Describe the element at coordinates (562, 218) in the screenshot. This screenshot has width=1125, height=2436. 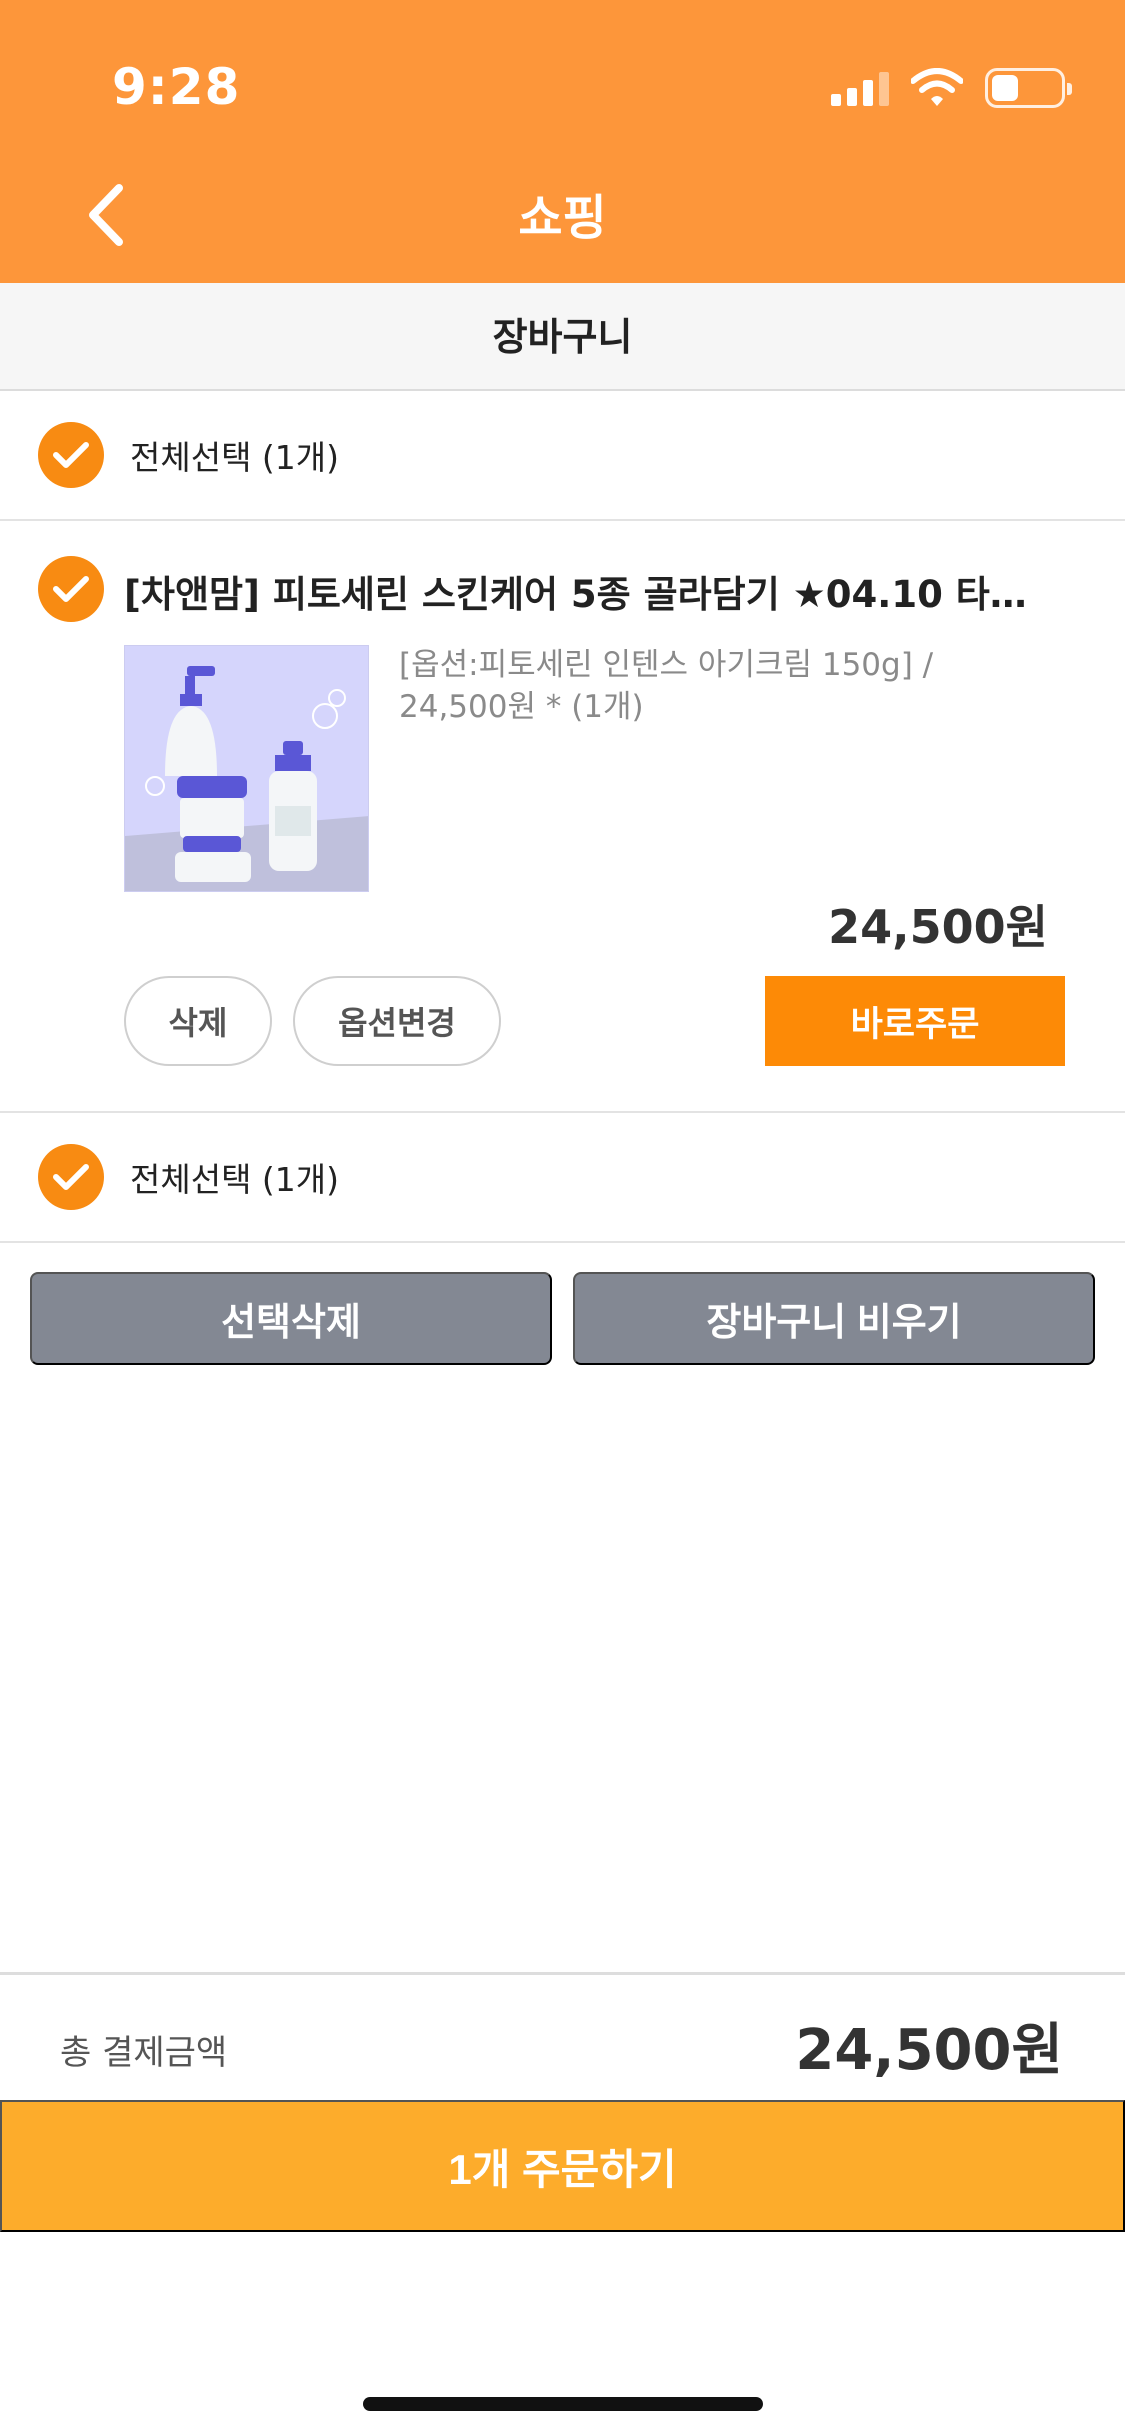
I see `page-title: 쇼핑` at that location.